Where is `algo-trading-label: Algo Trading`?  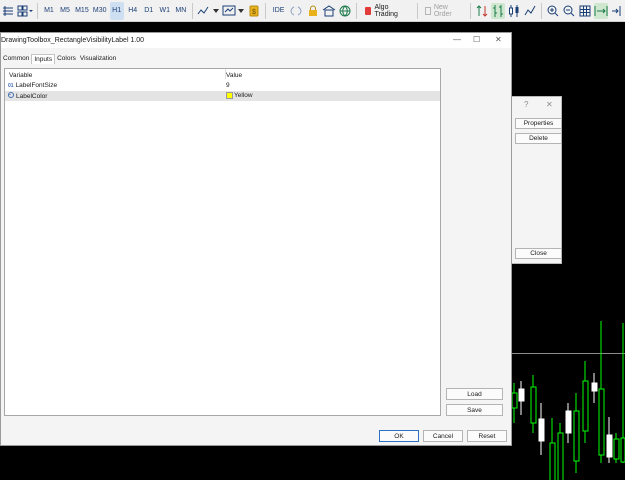 algo-trading-label: Algo Trading is located at coordinates (386, 10).